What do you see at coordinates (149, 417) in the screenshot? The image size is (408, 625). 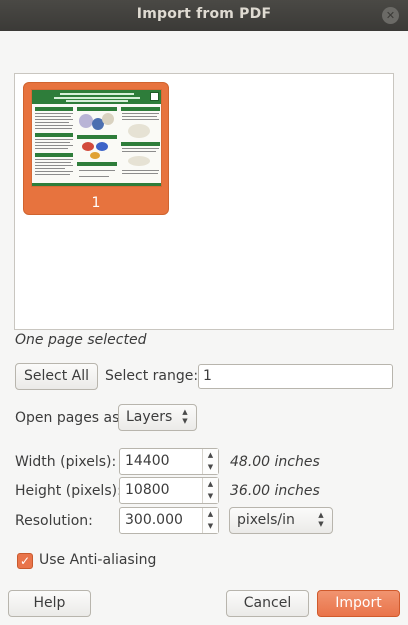 I see `open-pages-as-value: Layers` at bounding box center [149, 417].